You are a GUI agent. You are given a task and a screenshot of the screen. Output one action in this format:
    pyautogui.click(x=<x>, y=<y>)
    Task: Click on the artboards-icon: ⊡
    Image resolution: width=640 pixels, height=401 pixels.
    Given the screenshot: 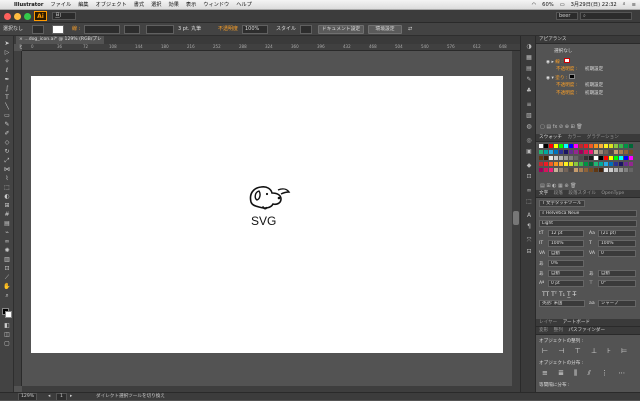 What is the action you would take?
    pyautogui.click(x=529, y=176)
    